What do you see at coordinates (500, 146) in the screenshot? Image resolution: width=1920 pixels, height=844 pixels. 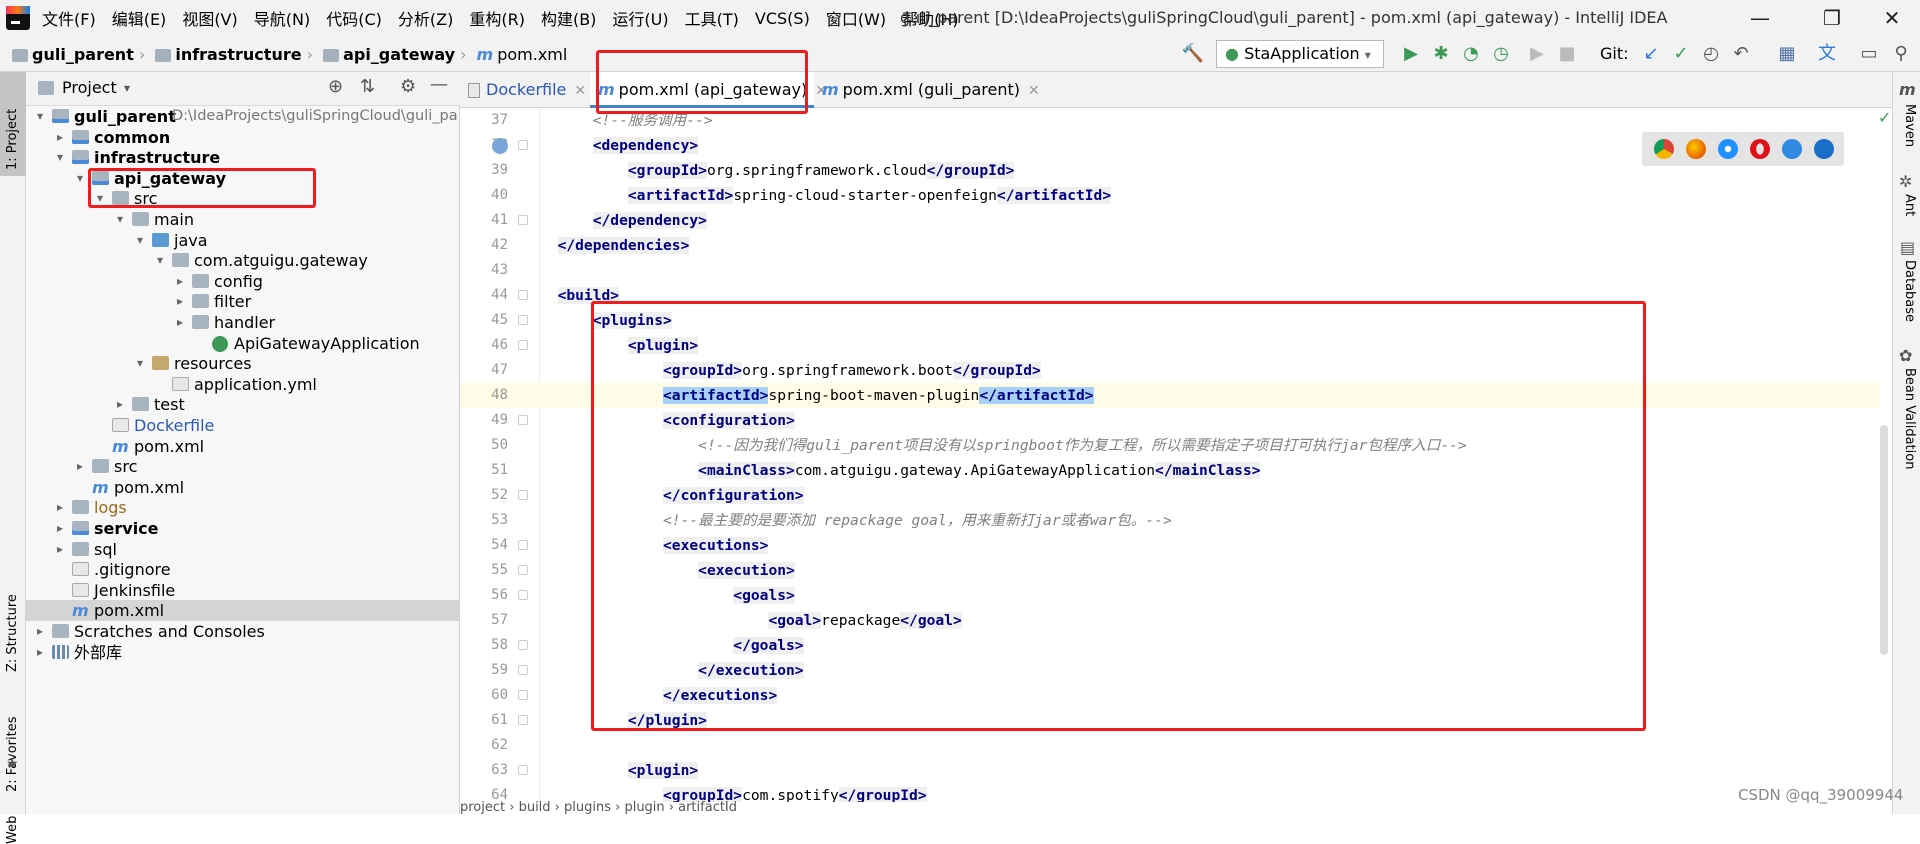 I see `spring-bean-gutter-icon` at bounding box center [500, 146].